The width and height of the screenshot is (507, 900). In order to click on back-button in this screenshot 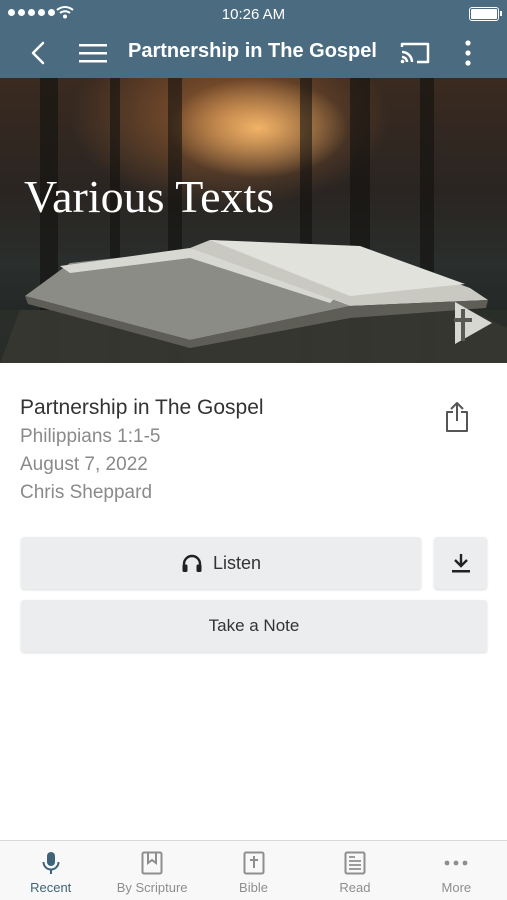, I will do `click(38, 53)`.